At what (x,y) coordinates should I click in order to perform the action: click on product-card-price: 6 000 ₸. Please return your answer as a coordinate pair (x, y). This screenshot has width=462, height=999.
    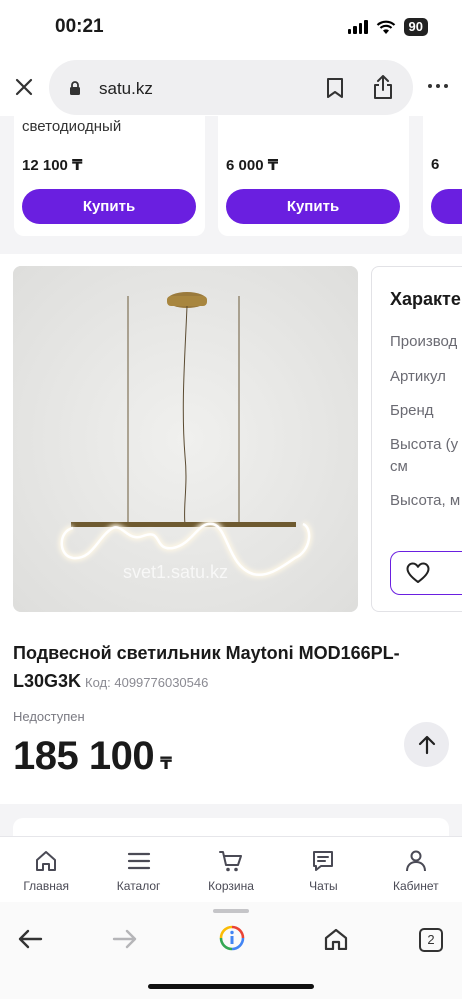
    Looking at the image, I should click on (252, 165).